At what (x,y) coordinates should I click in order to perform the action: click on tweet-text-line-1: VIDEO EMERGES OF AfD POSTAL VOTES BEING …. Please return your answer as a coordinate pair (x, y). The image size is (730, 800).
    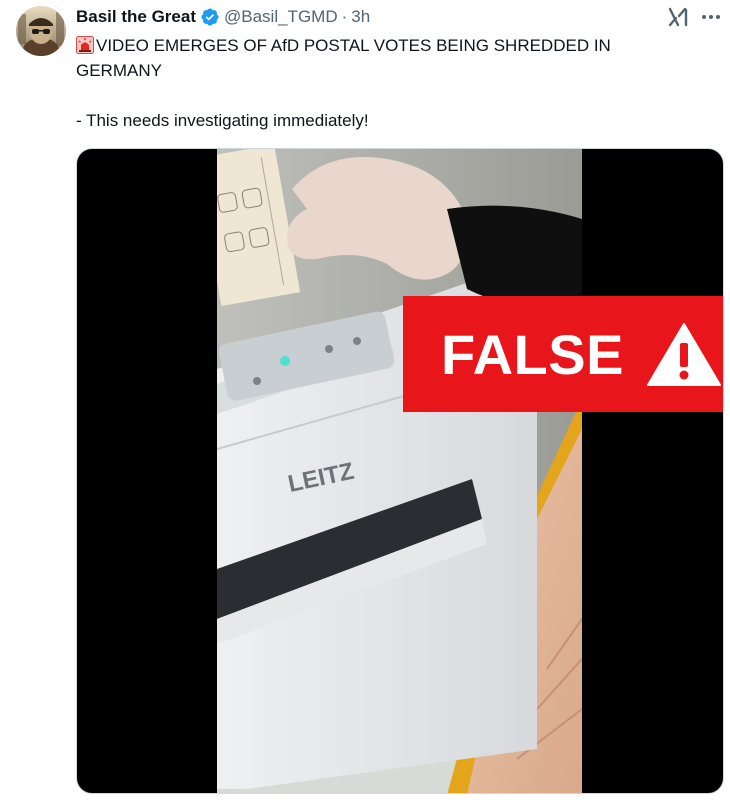
    Looking at the image, I should click on (386, 45).